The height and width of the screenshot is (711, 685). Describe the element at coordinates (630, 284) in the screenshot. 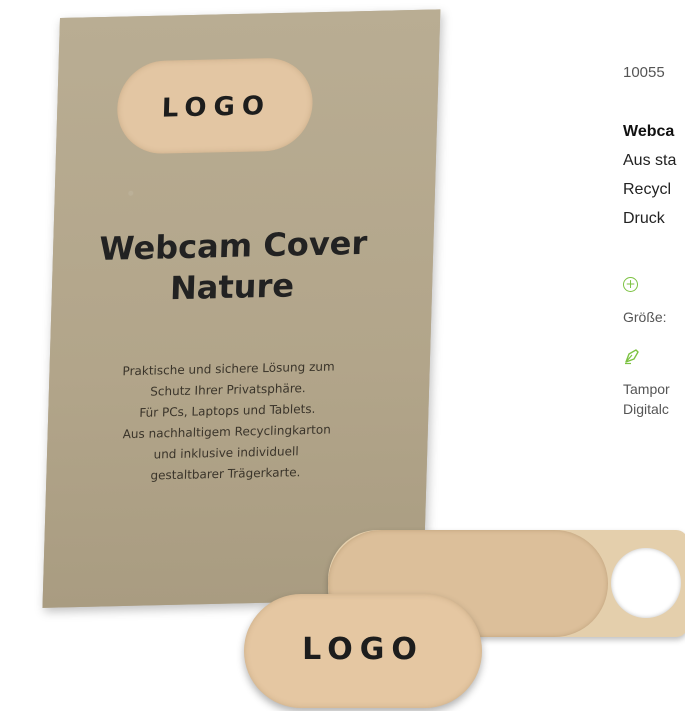

I see `plus-circle-icon: +` at that location.